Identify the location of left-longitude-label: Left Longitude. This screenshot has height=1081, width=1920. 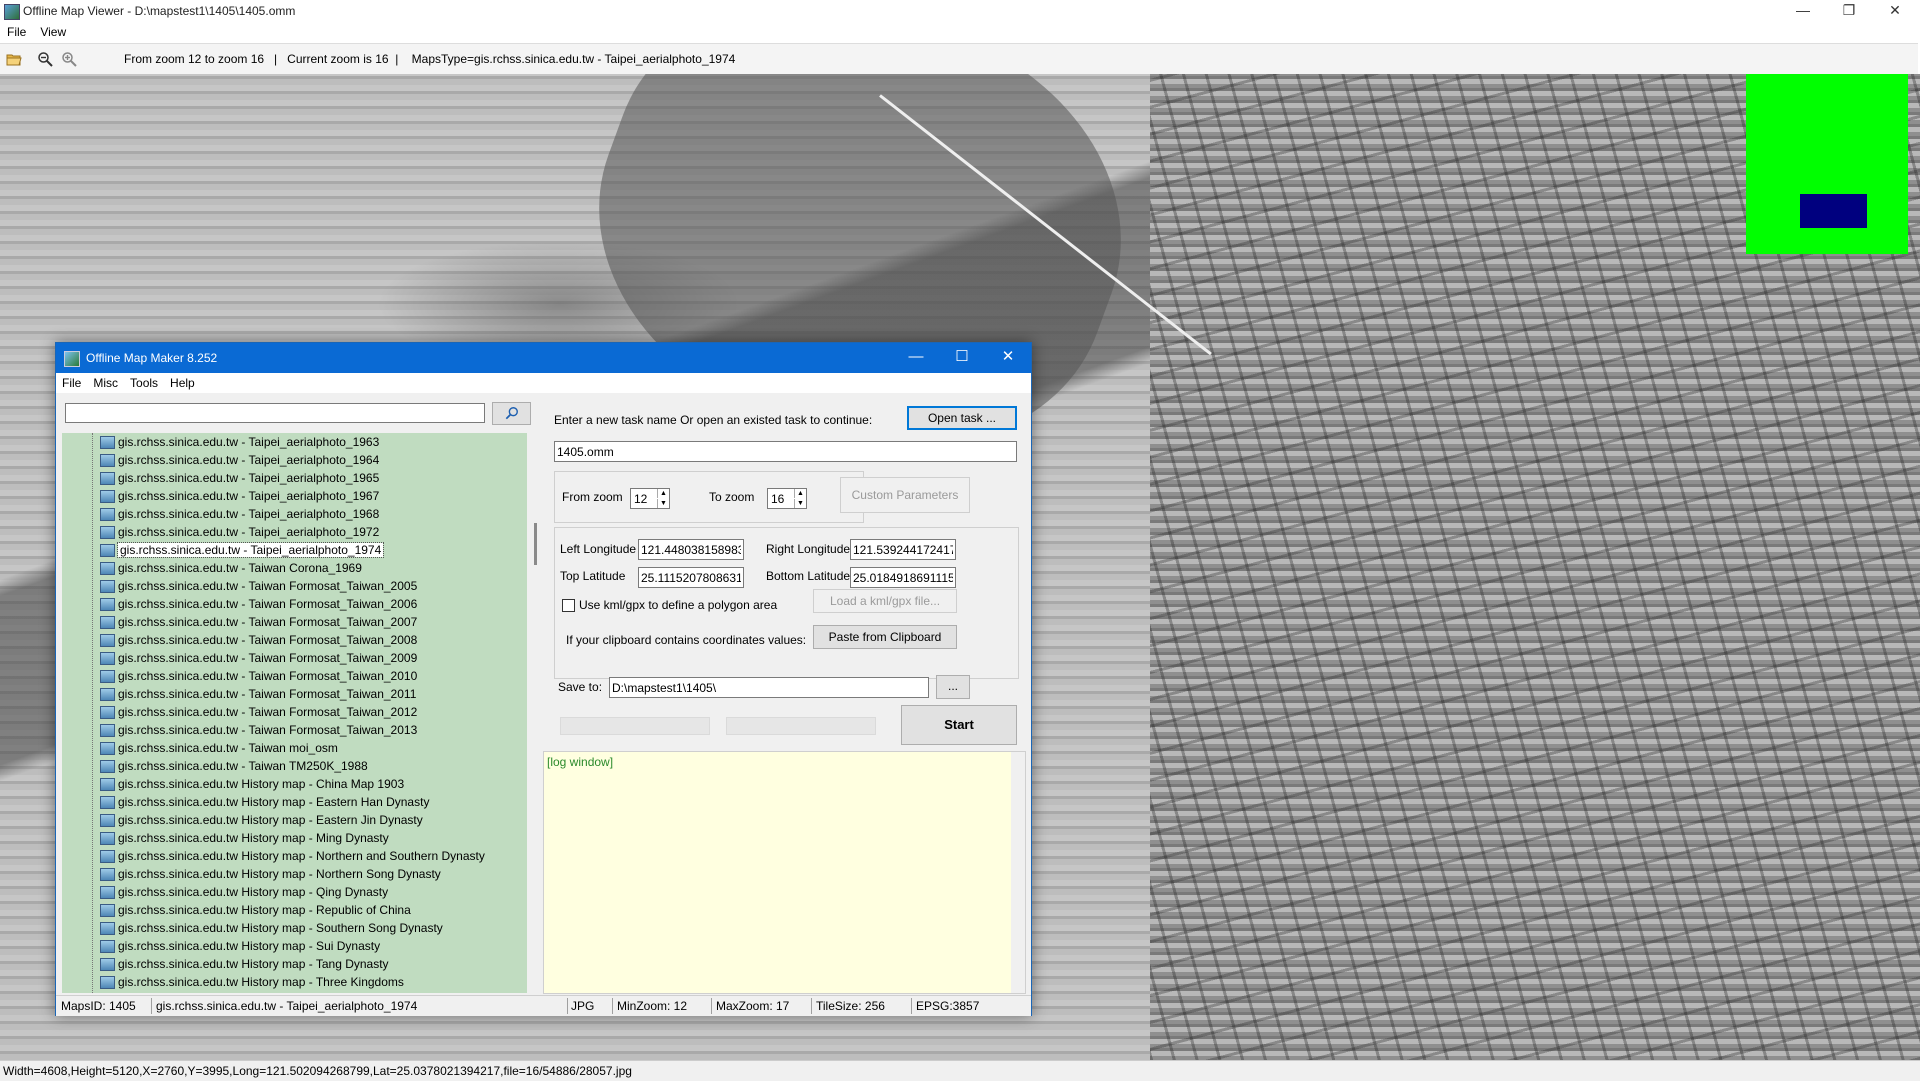
(598, 549).